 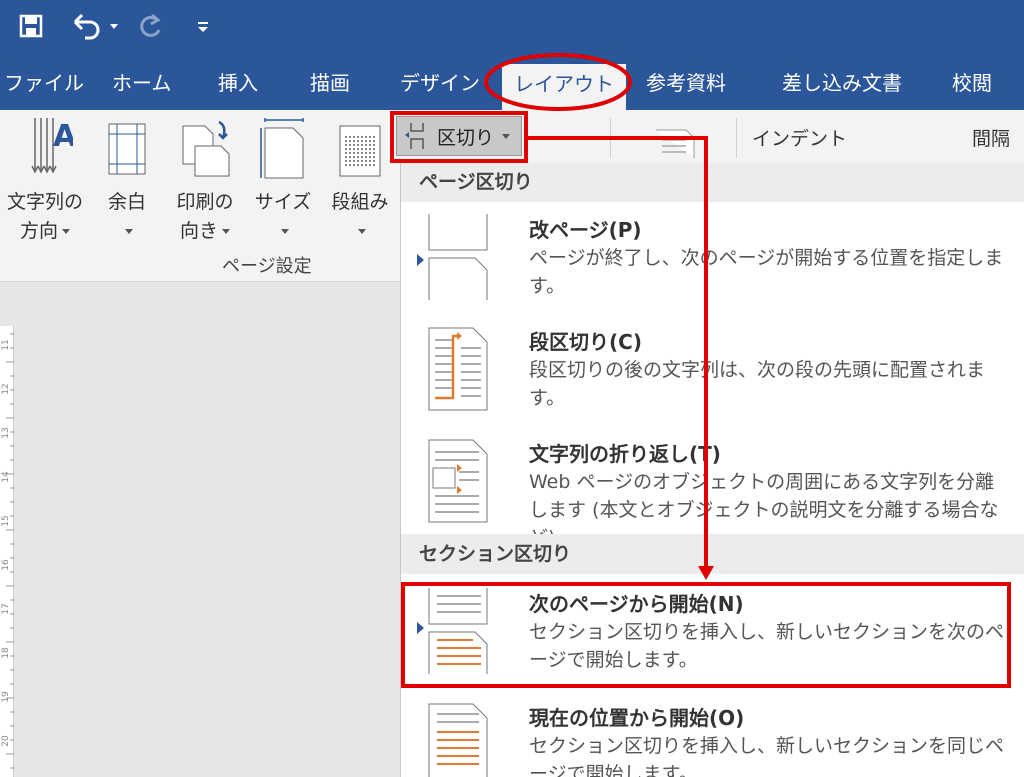 I want to click on tab-insert: 挿入, so click(x=238, y=83).